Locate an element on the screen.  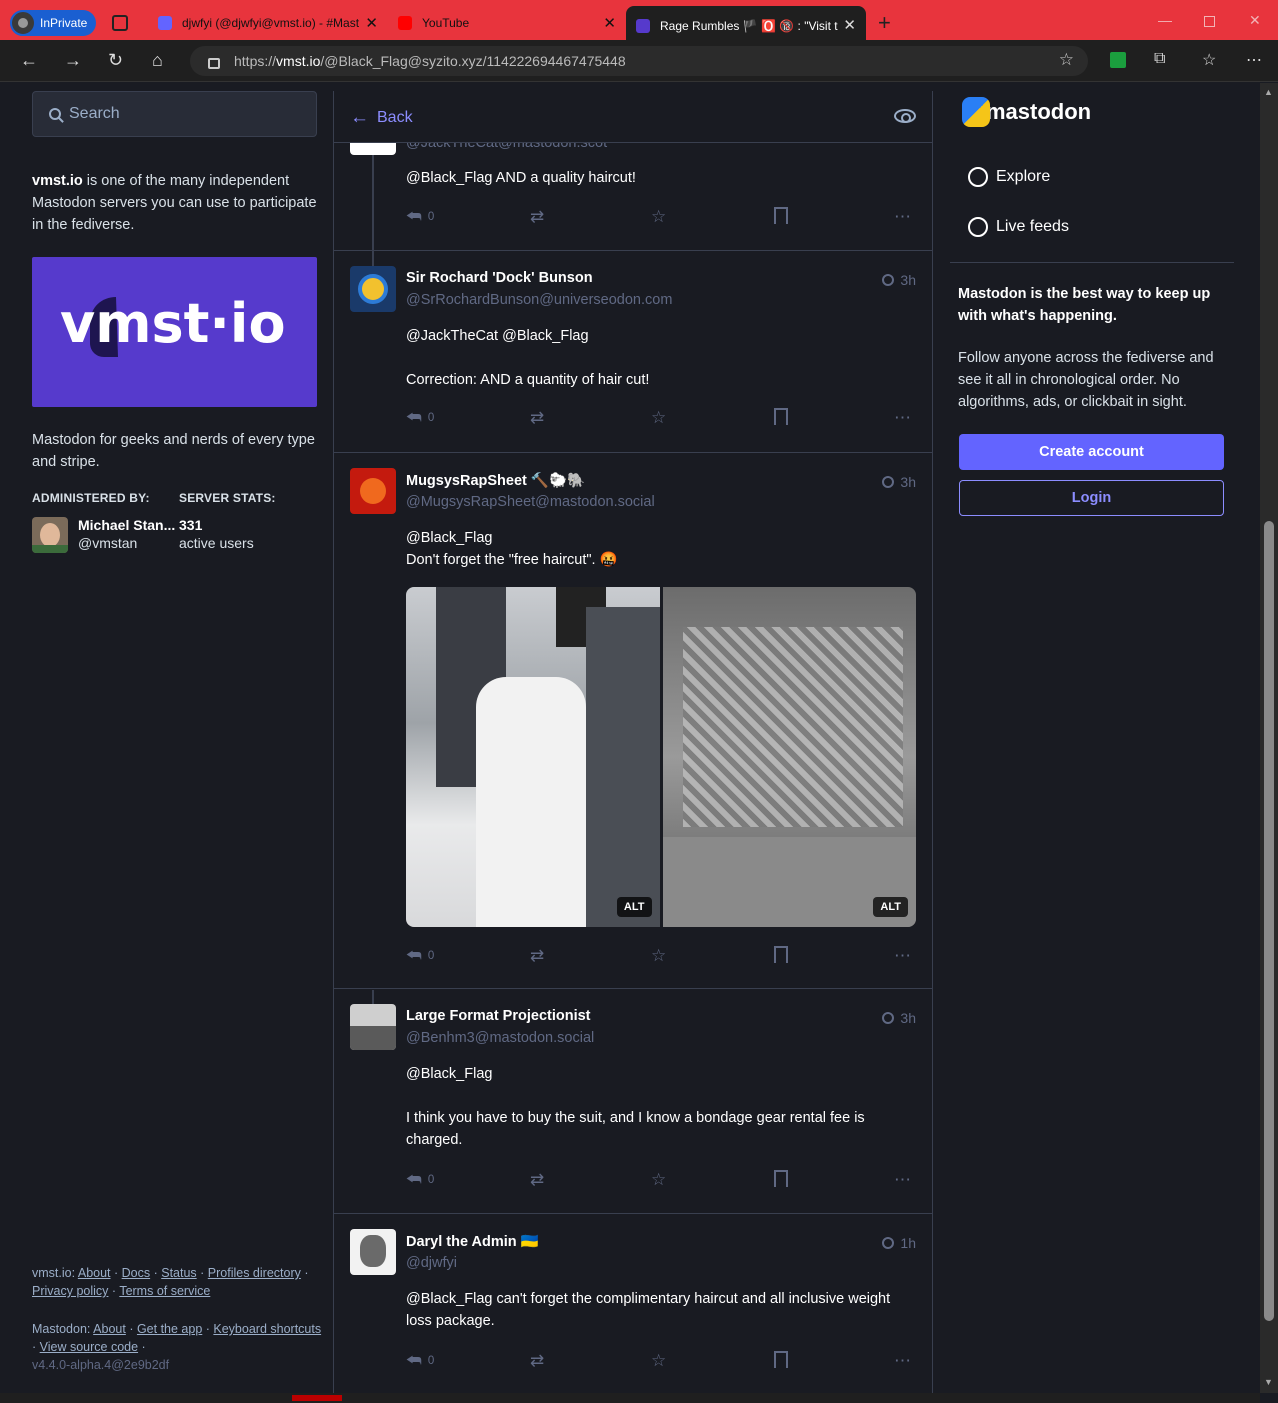
search-input: Search is located at coordinates (174, 114).